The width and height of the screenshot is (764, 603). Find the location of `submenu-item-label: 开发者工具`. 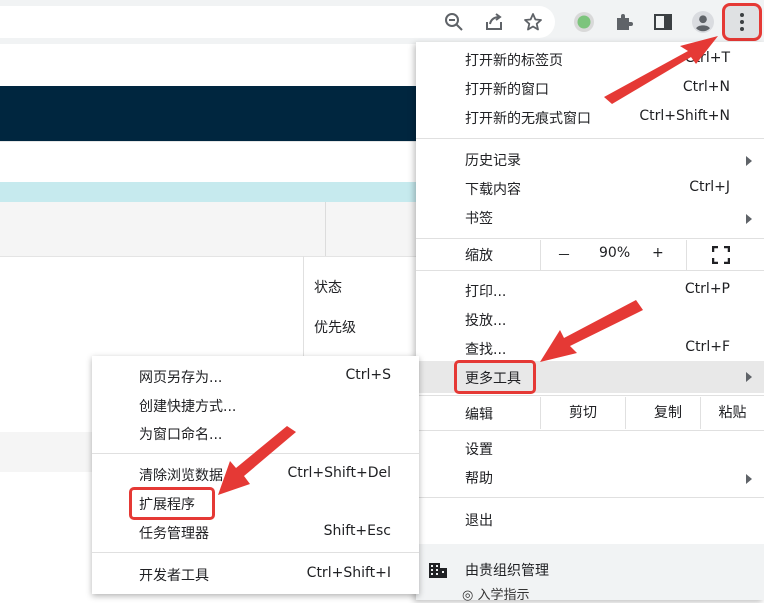

submenu-item-label: 开发者工具 is located at coordinates (174, 576).